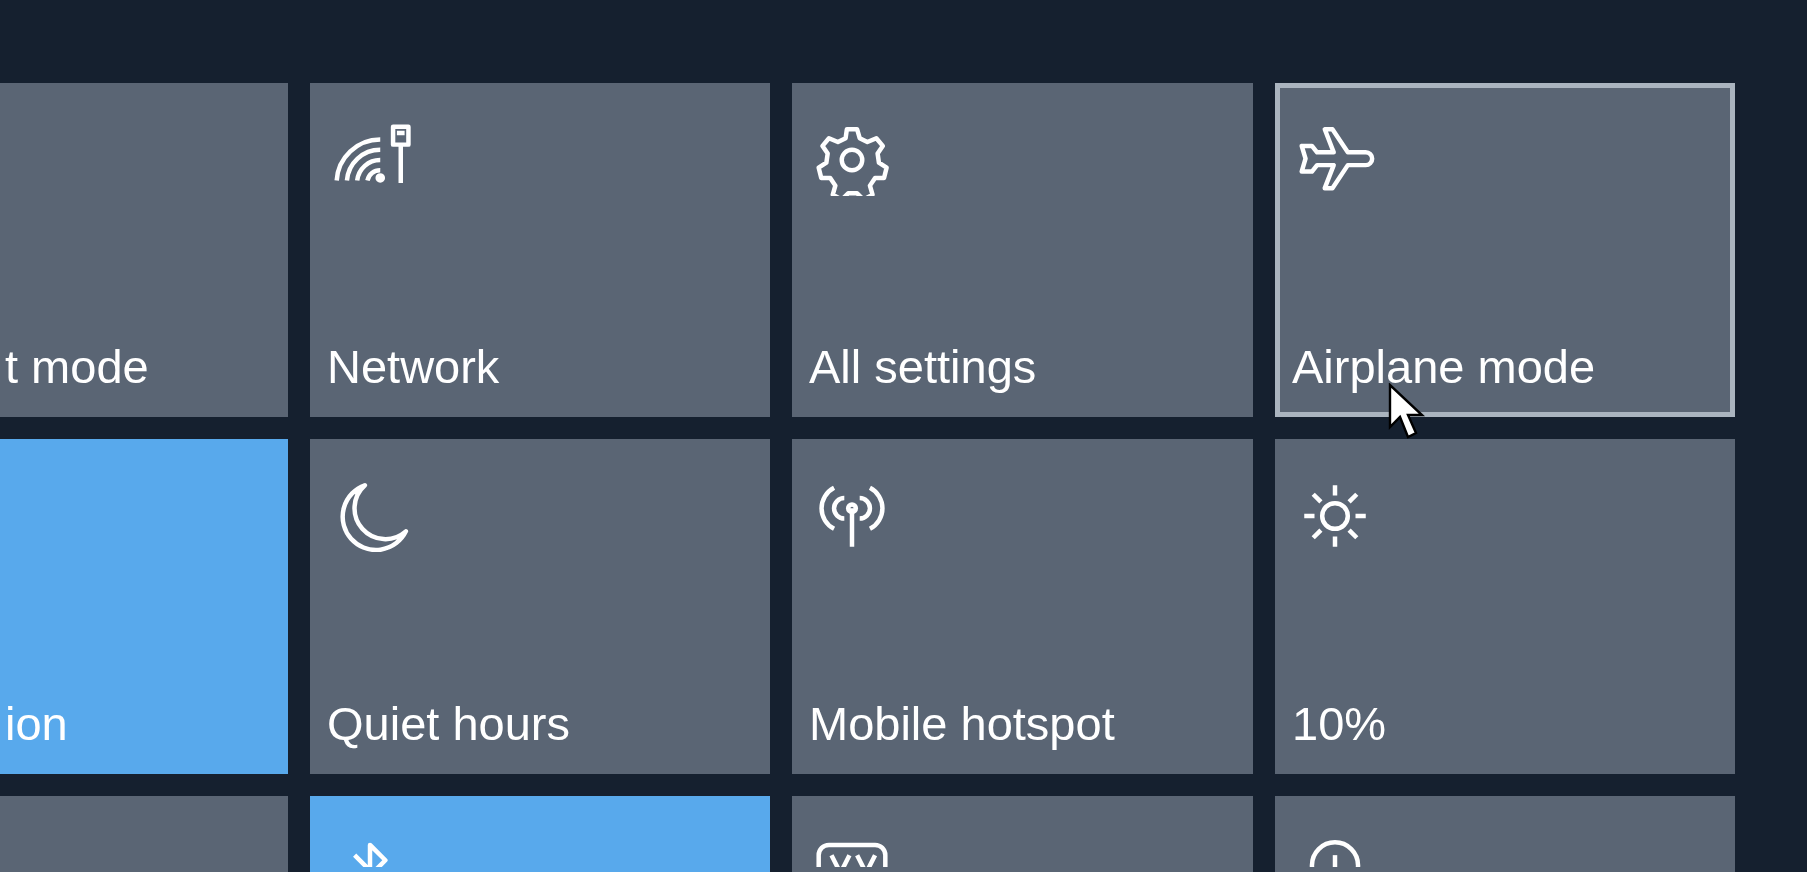  What do you see at coordinates (77, 366) in the screenshot?
I see `tile-label: t mode` at bounding box center [77, 366].